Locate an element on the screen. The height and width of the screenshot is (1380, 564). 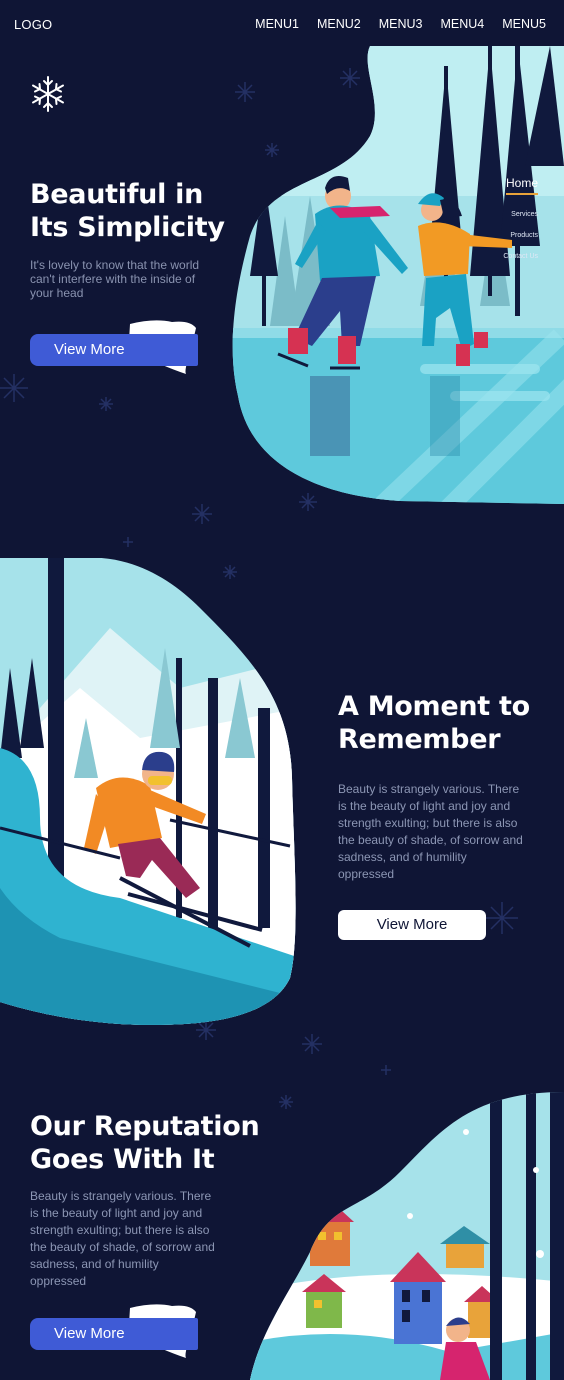
reputation-text-line-3: strength exulting; but there is also is located at coordinates (120, 1230).